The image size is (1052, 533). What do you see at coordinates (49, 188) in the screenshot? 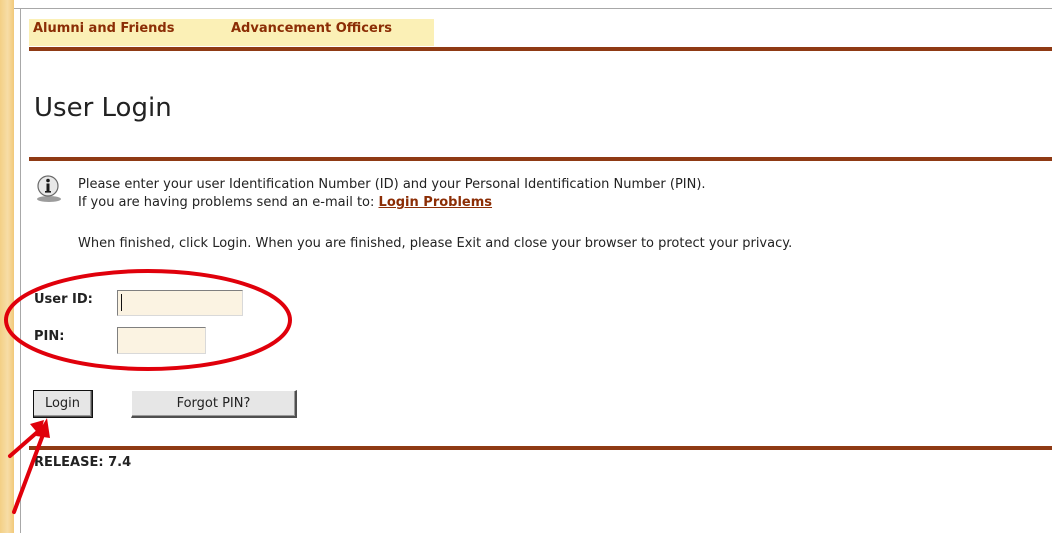
I see `info-icon` at bounding box center [49, 188].